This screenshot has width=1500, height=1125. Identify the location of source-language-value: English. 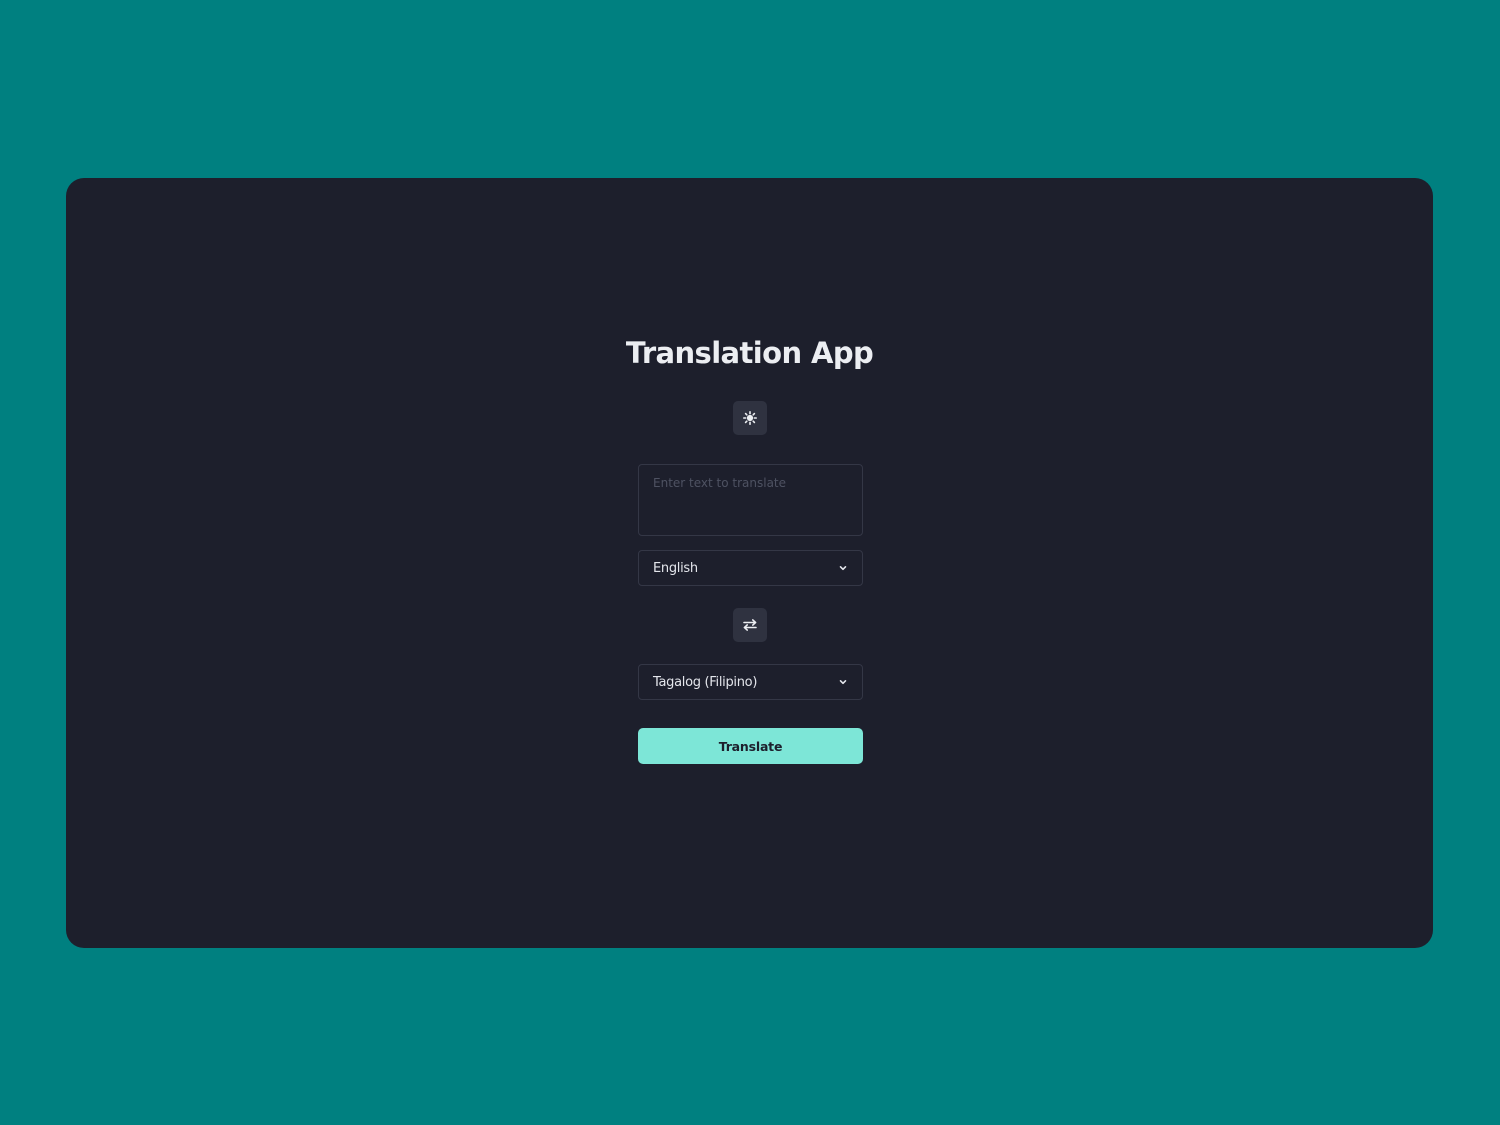
(675, 568).